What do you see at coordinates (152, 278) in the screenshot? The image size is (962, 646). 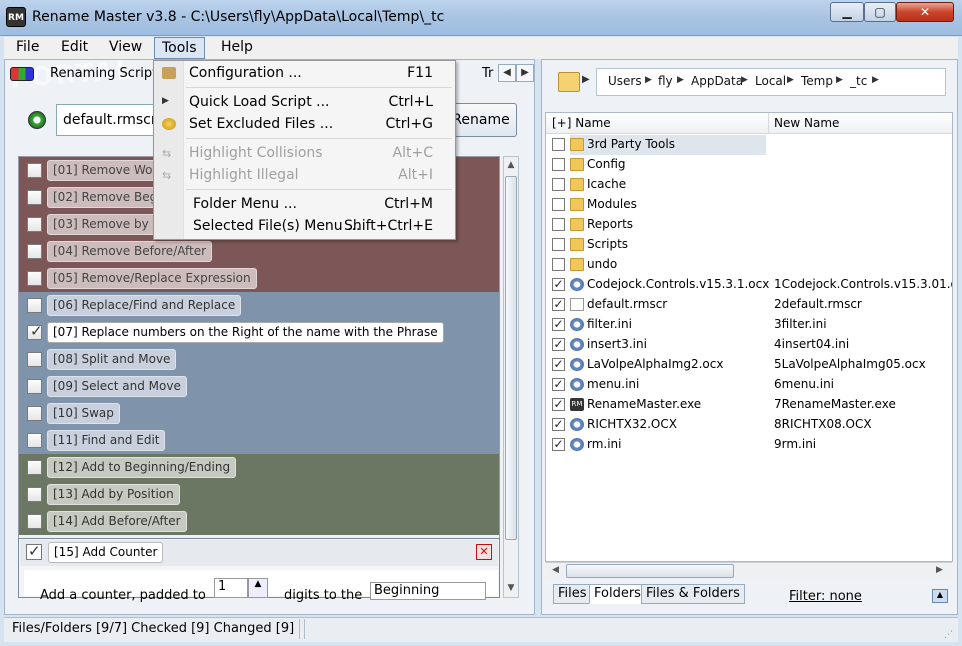 I see `step-label: [05] Remove/Replace Expression` at bounding box center [152, 278].